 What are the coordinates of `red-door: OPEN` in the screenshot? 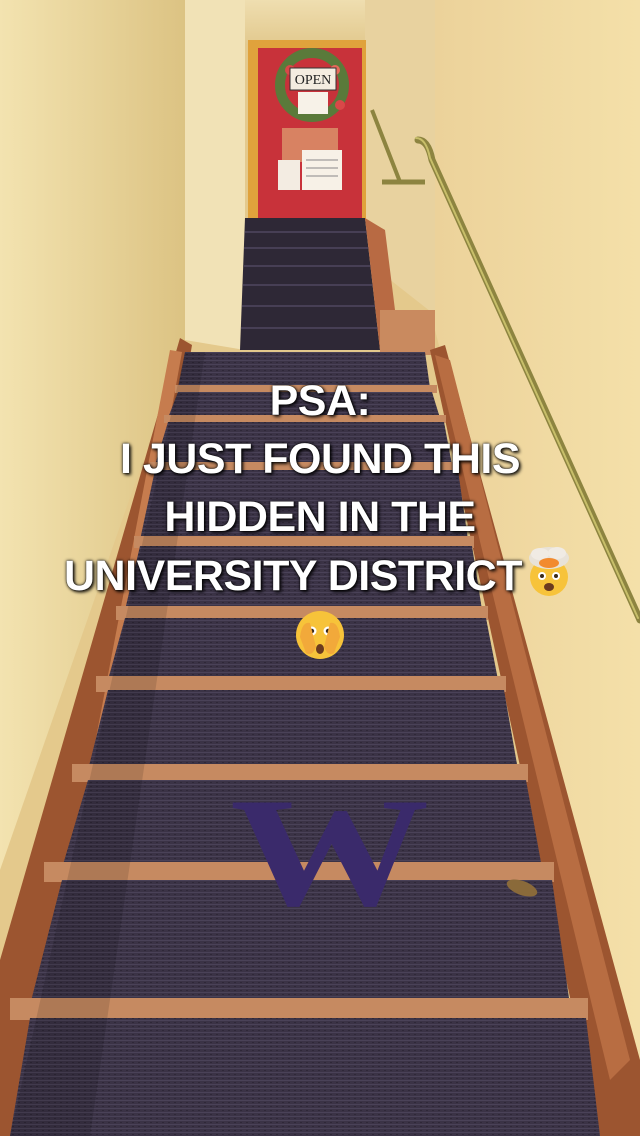 It's located at (307, 130).